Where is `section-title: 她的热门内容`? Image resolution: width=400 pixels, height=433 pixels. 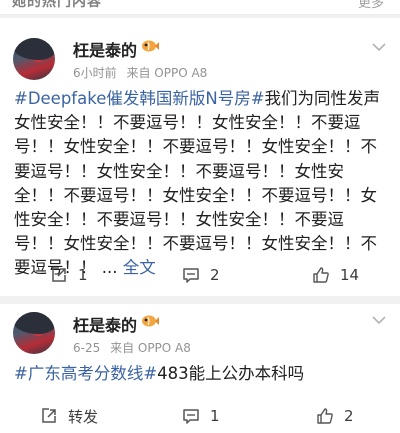
section-title: 她的热门内容 is located at coordinates (57, 5).